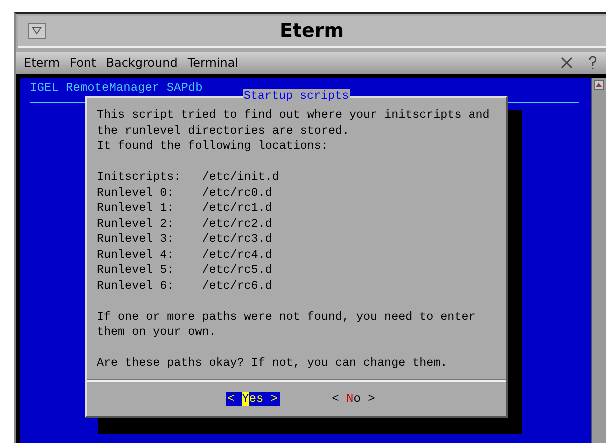 This screenshot has height=443, width=606. I want to click on window-title: Eterm, so click(312, 31).